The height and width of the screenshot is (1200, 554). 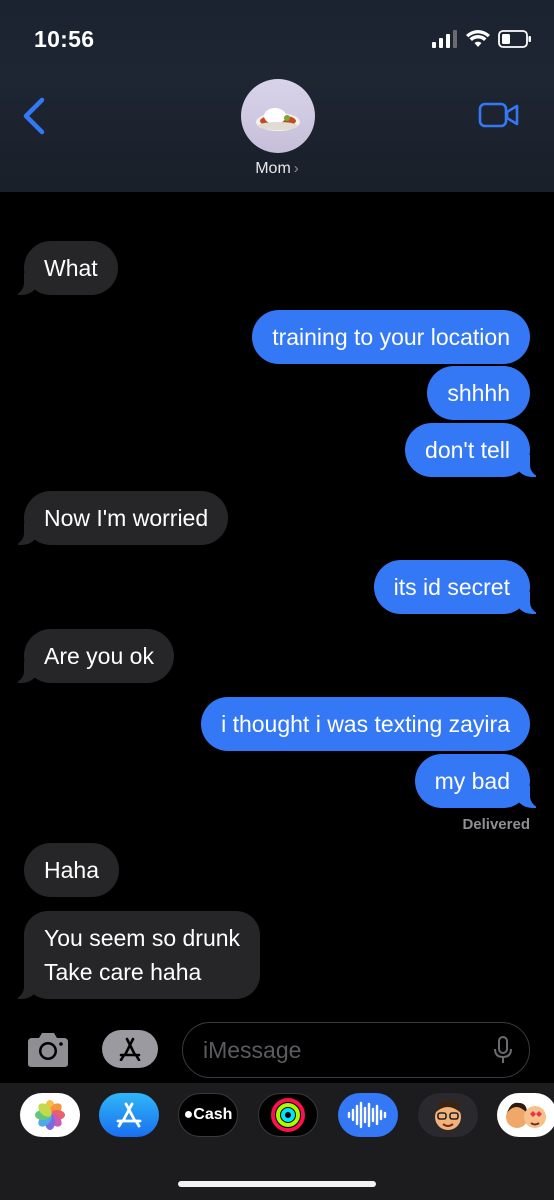 I want to click on apple-cash-icon: ●Cash, so click(x=208, y=1114).